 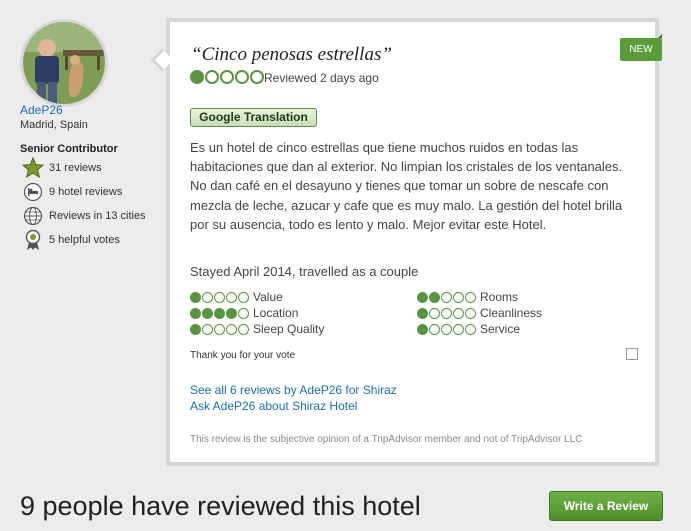 I want to click on hotel-bed-icon, so click(x=33, y=192).